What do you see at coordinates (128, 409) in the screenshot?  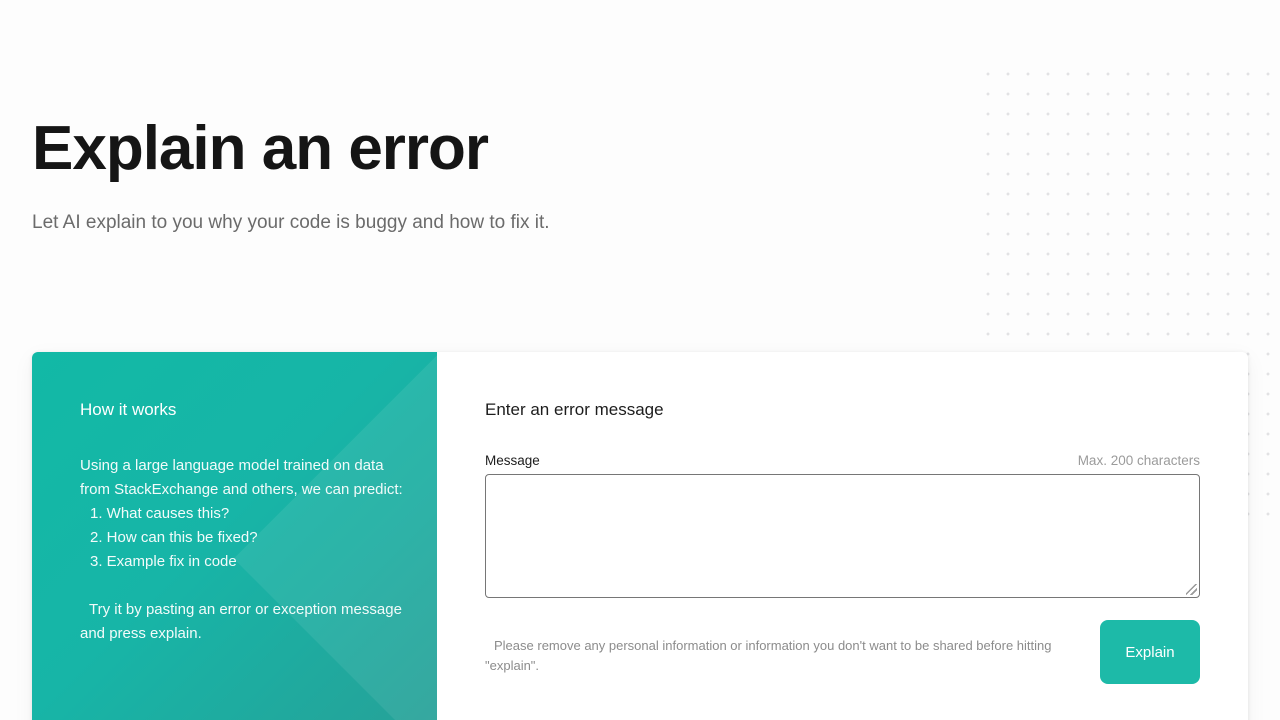 I see `panel-title: How it works` at bounding box center [128, 409].